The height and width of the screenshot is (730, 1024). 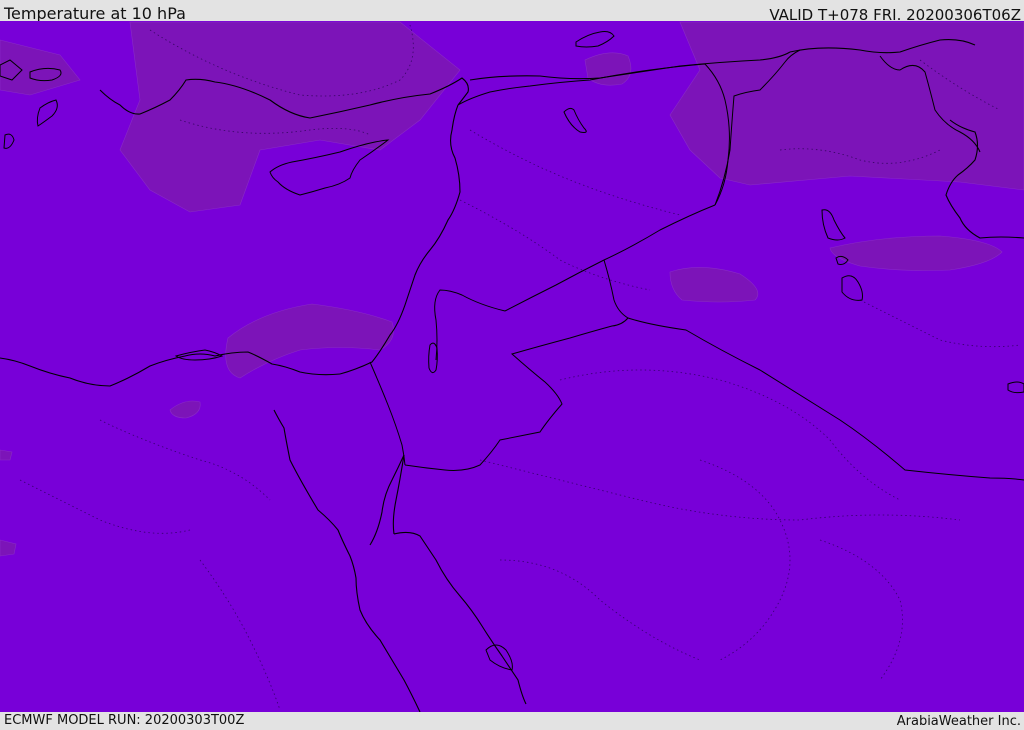 What do you see at coordinates (124, 720) in the screenshot?
I see `model-run-label: ECMWF MODEL RUN: 20200303T00Z` at bounding box center [124, 720].